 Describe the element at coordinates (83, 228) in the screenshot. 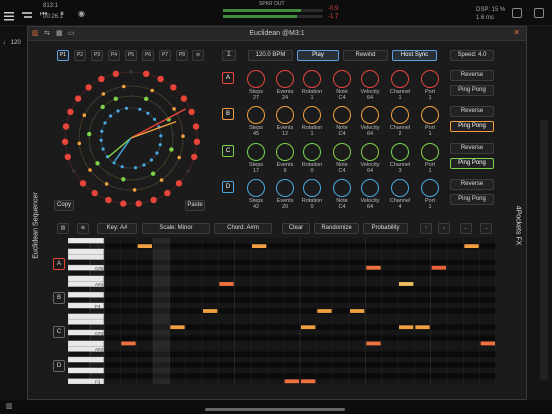

I see `target-icon: ⊕` at that location.